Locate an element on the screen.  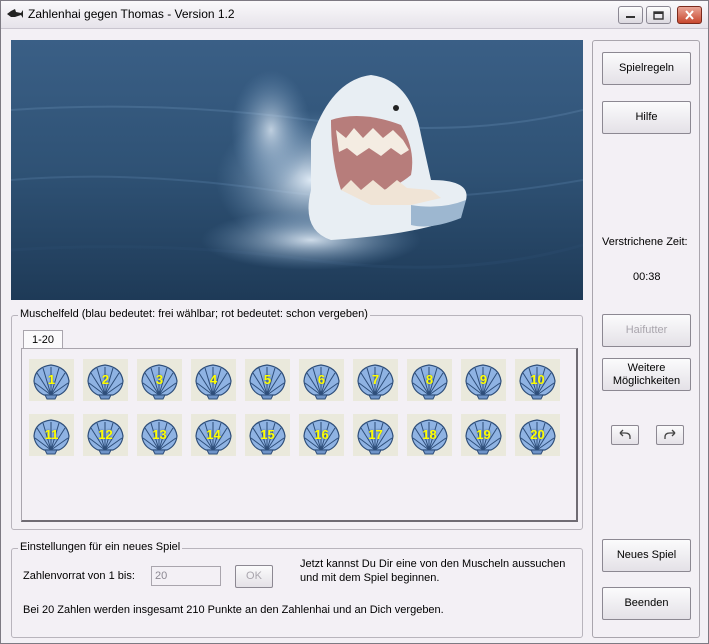
undo-icon is located at coordinates (625, 434).